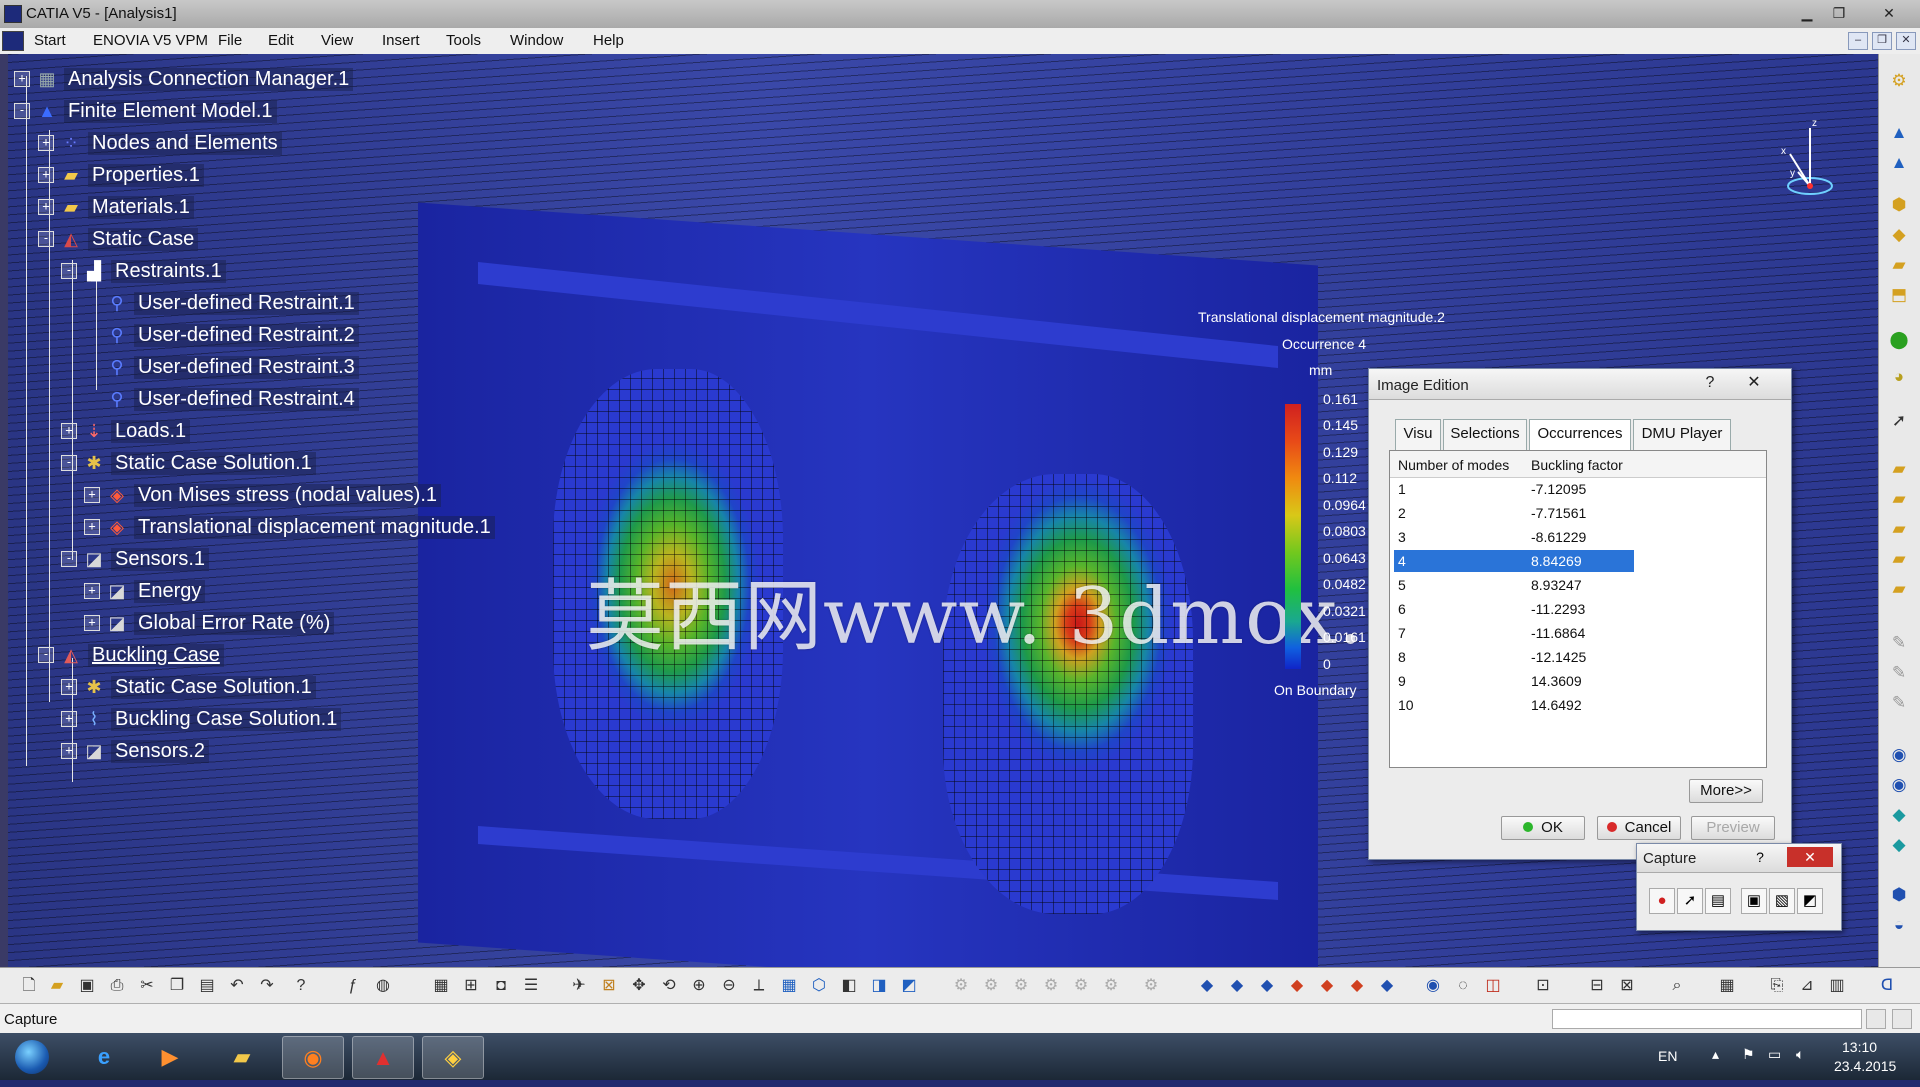 This screenshot has width=1920, height=1087. I want to click on load-icon: ◕, so click(1899, 377).